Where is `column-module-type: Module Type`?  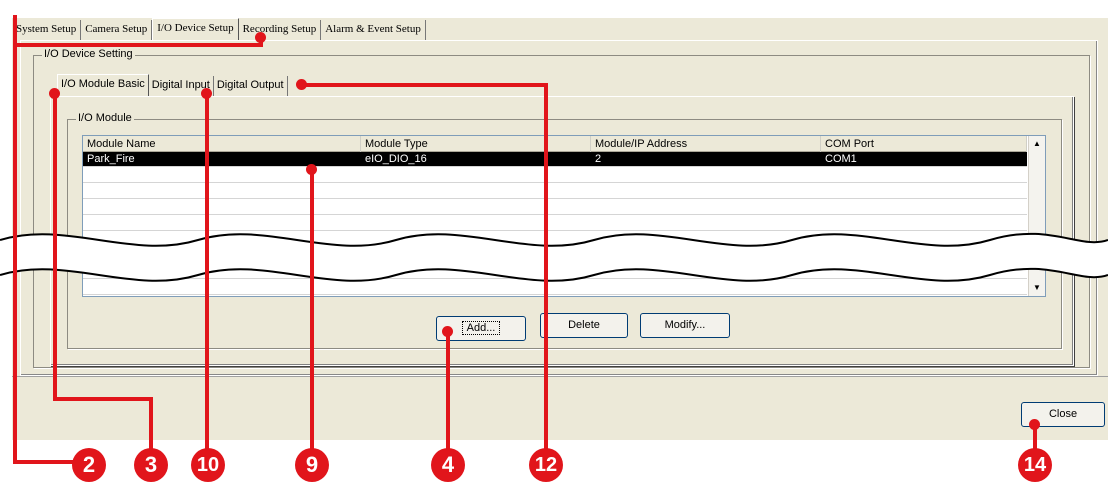
column-module-type: Module Type is located at coordinates (476, 144).